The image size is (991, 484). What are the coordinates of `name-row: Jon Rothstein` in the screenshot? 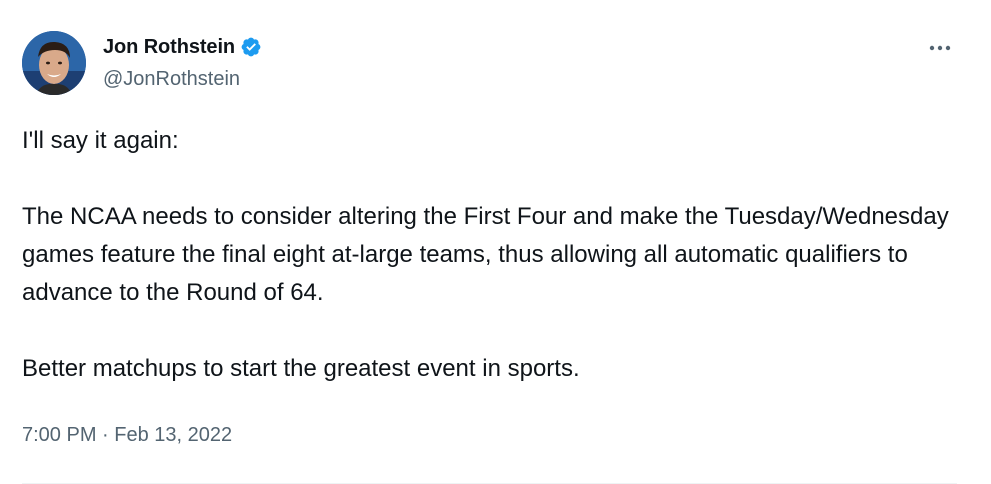 It's located at (182, 47).